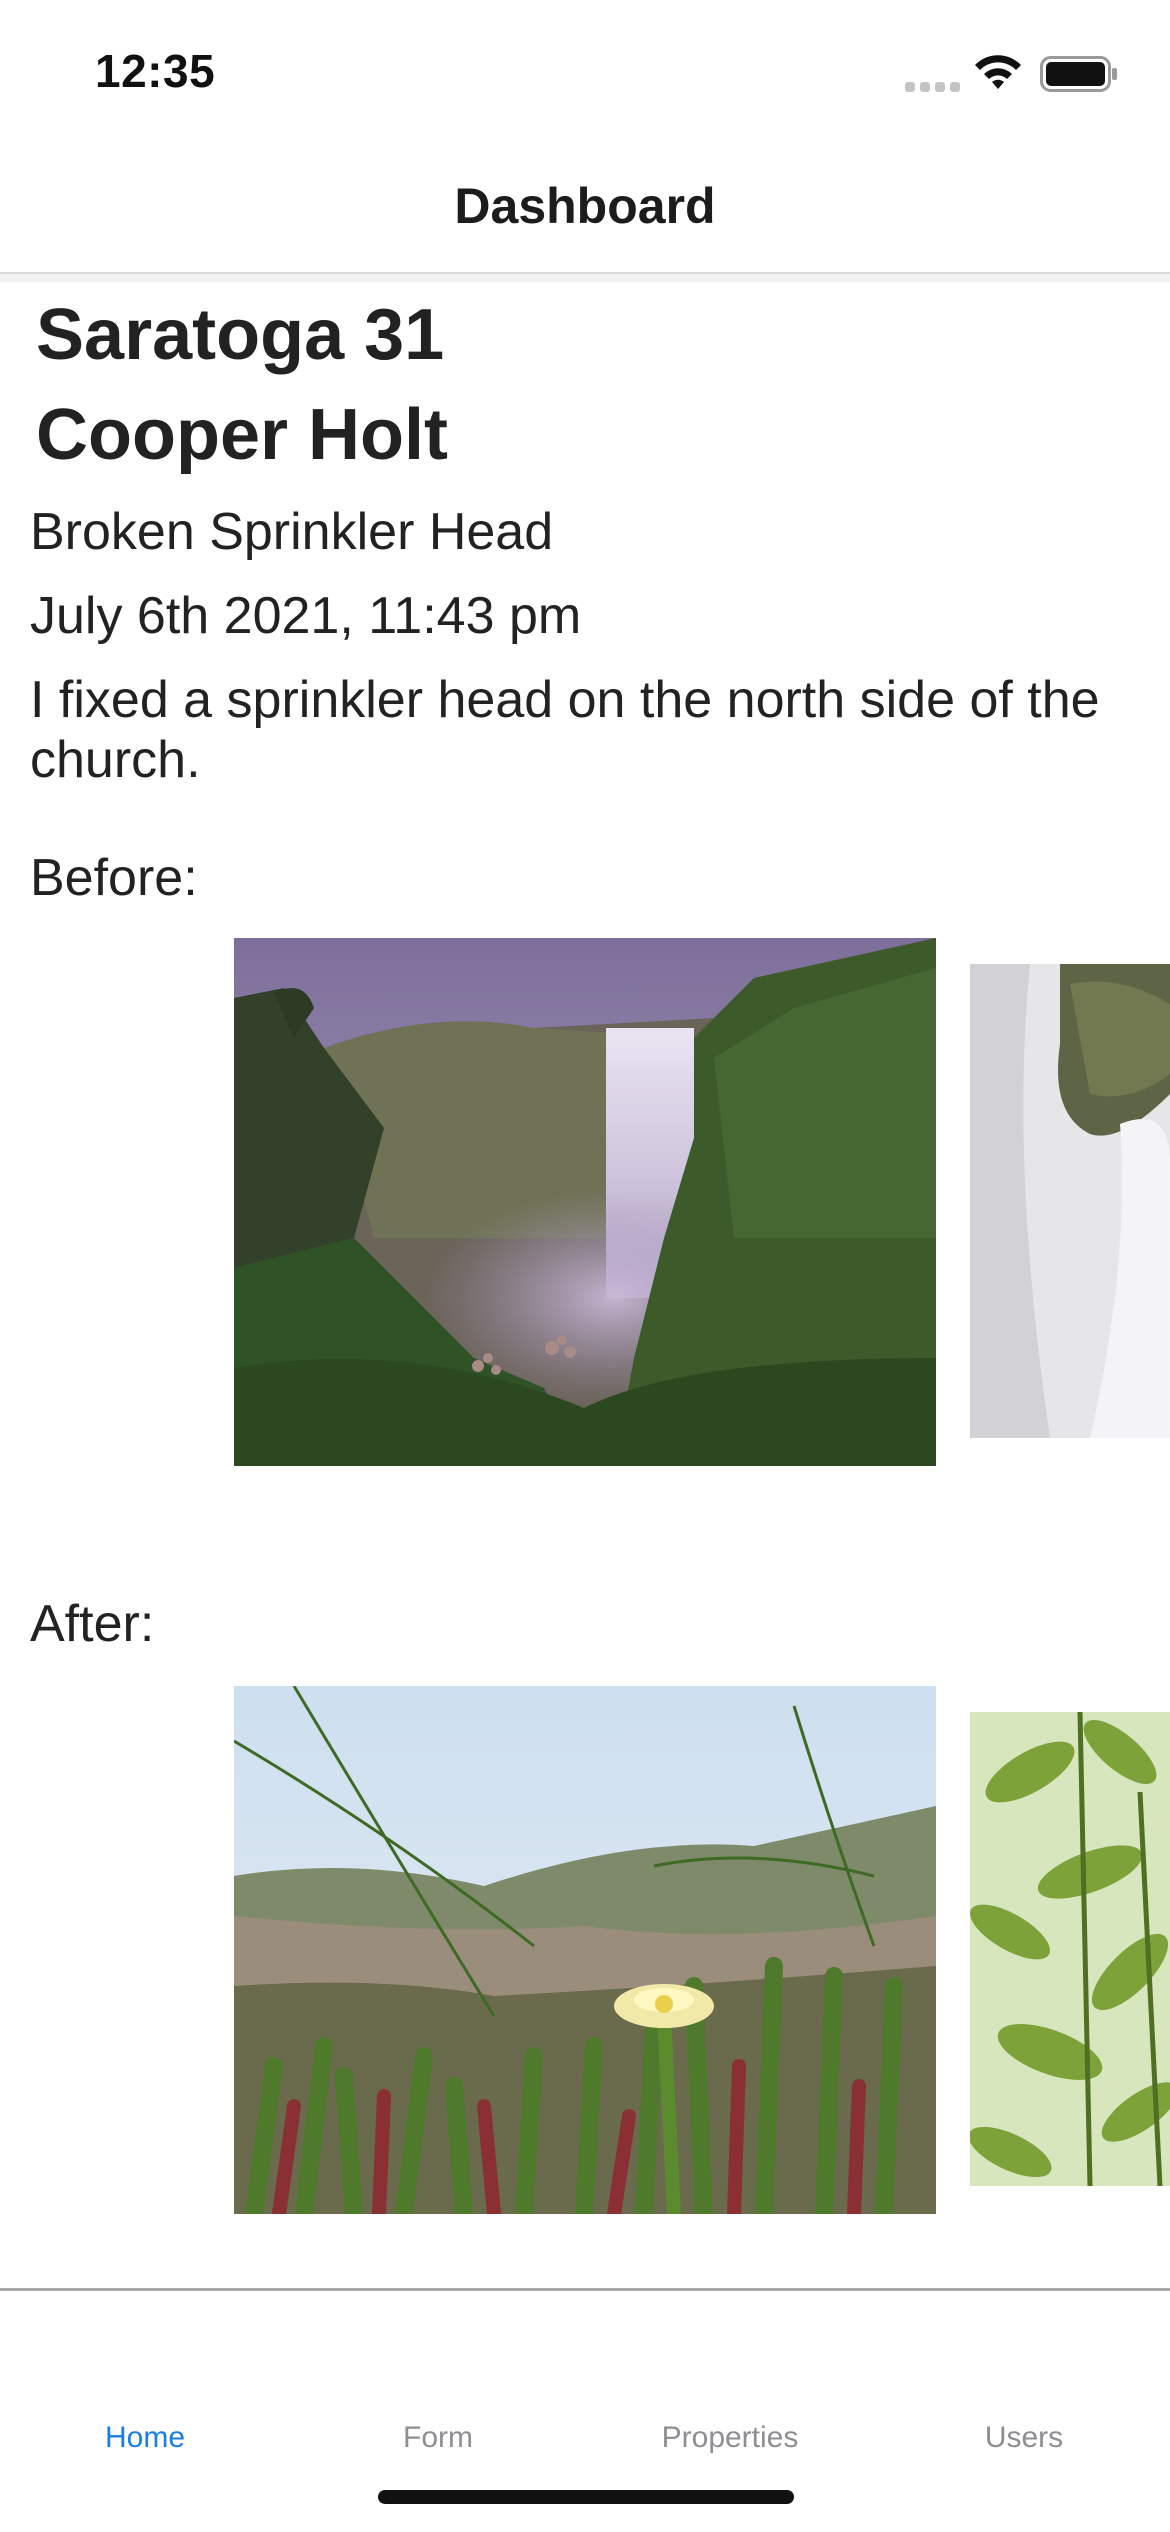 Image resolution: width=1170 pixels, height=2532 pixels. What do you see at coordinates (145, 2438) in the screenshot?
I see `tab-home: Home` at bounding box center [145, 2438].